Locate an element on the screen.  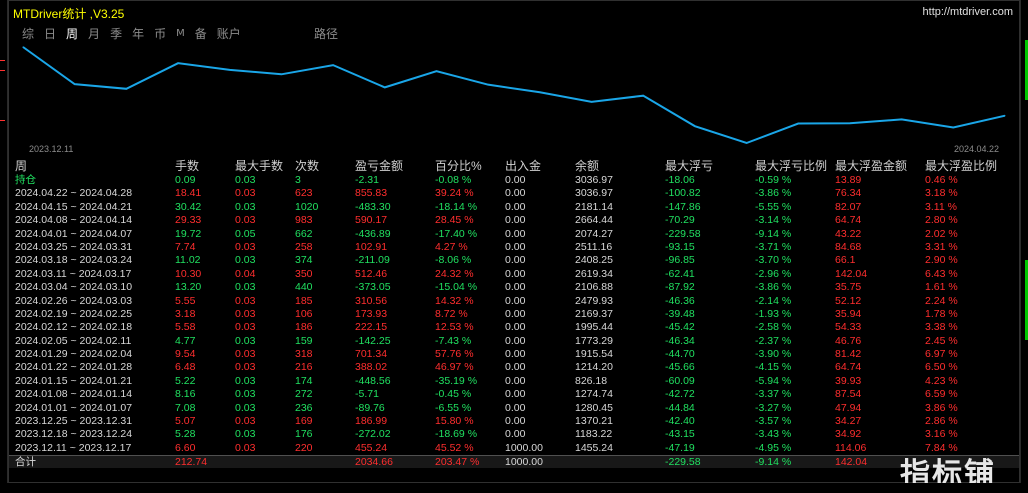
cell-col-9: -4.95 % is located at coordinates (773, 447).